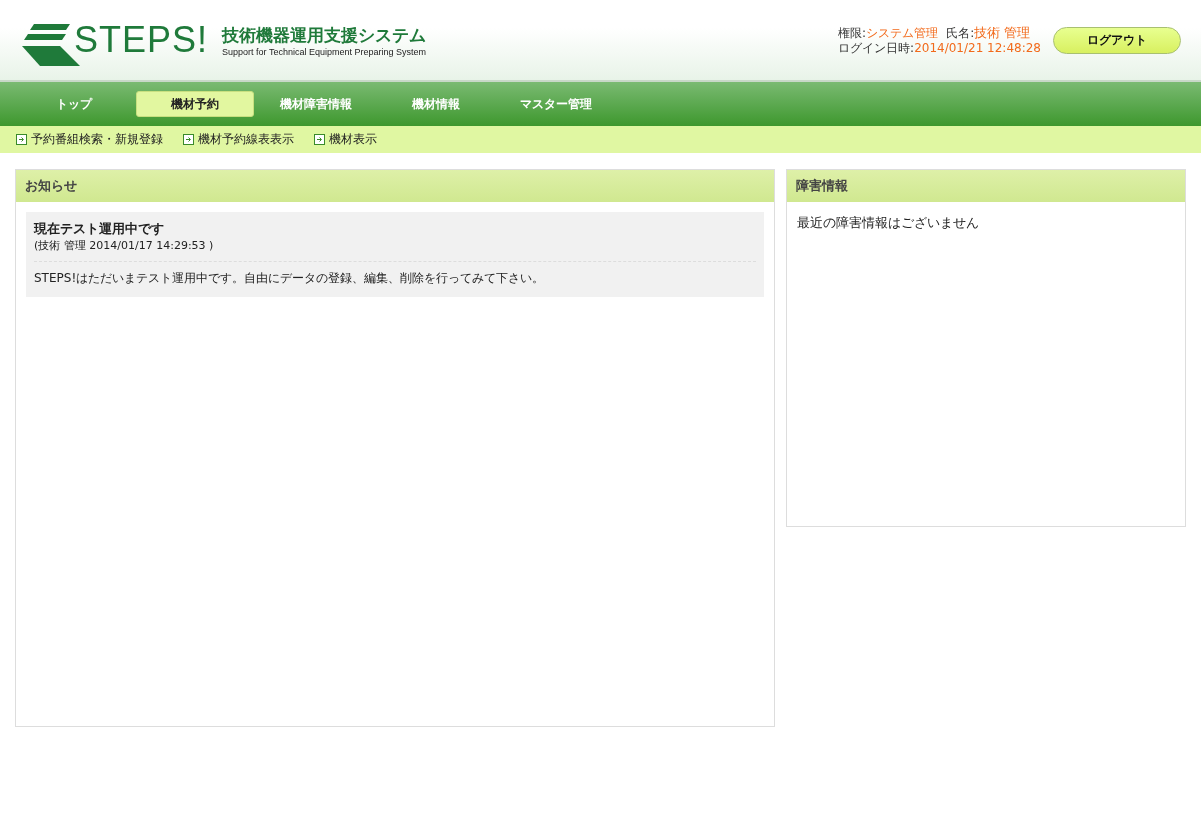  I want to click on role-label: 権限:, so click(852, 32).